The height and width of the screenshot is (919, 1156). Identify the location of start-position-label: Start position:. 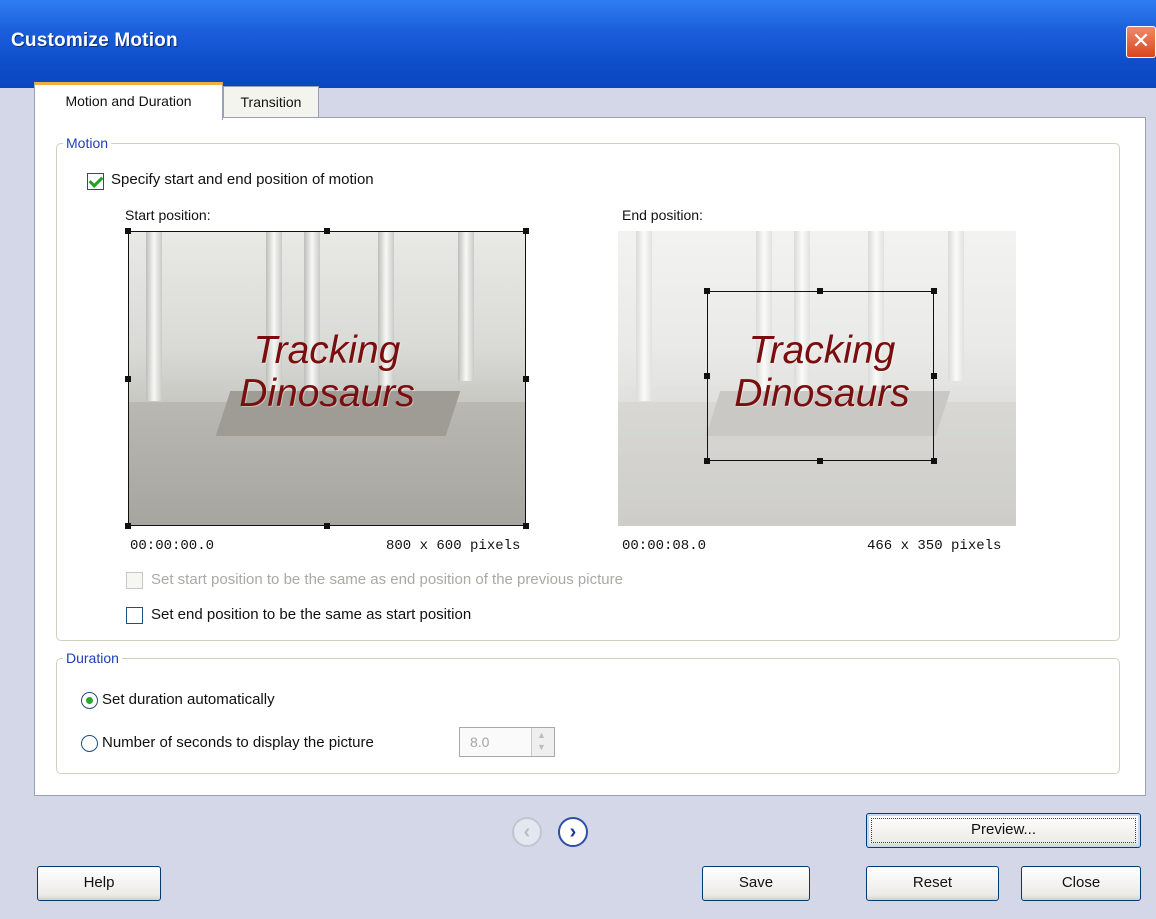
(168, 215).